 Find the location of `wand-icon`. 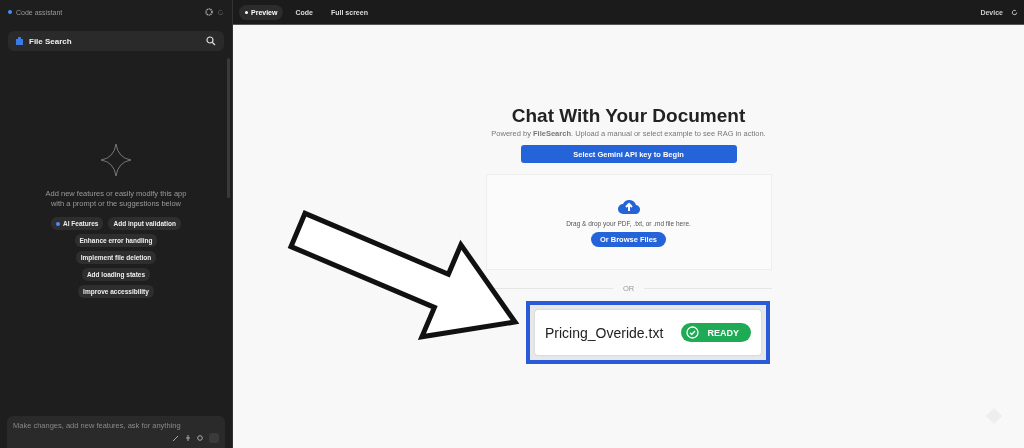

wand-icon is located at coordinates (176, 438).